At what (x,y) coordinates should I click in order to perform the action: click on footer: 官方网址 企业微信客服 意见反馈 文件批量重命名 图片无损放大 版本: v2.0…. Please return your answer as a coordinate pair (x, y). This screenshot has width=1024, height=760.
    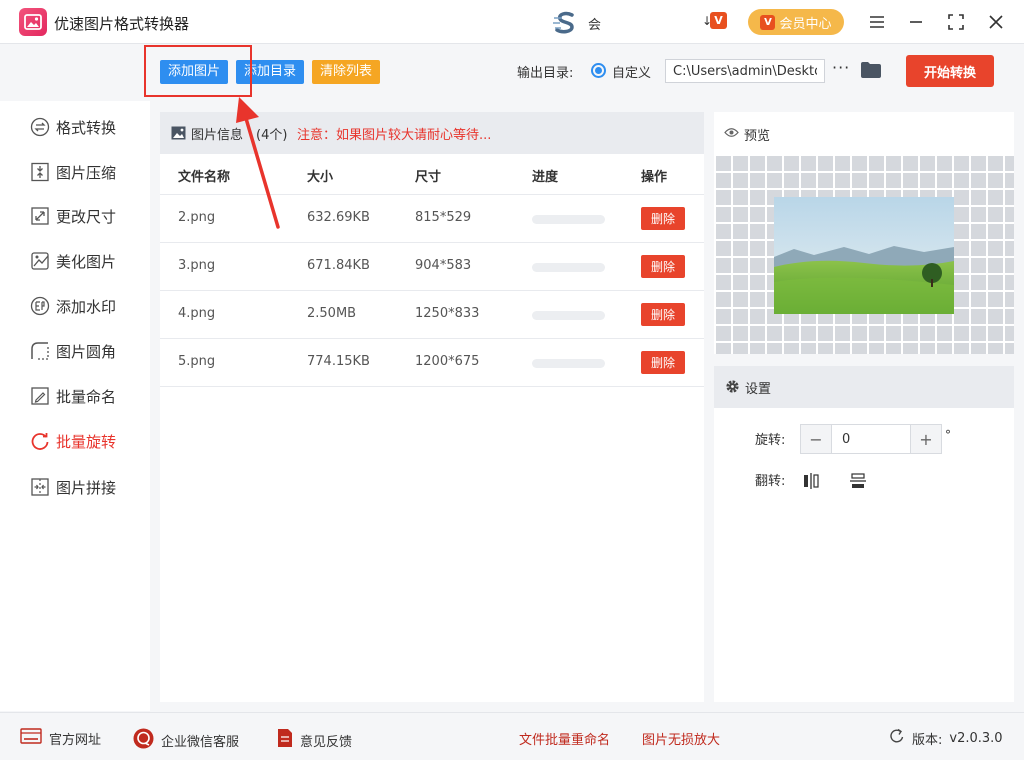
    Looking at the image, I should click on (512, 736).